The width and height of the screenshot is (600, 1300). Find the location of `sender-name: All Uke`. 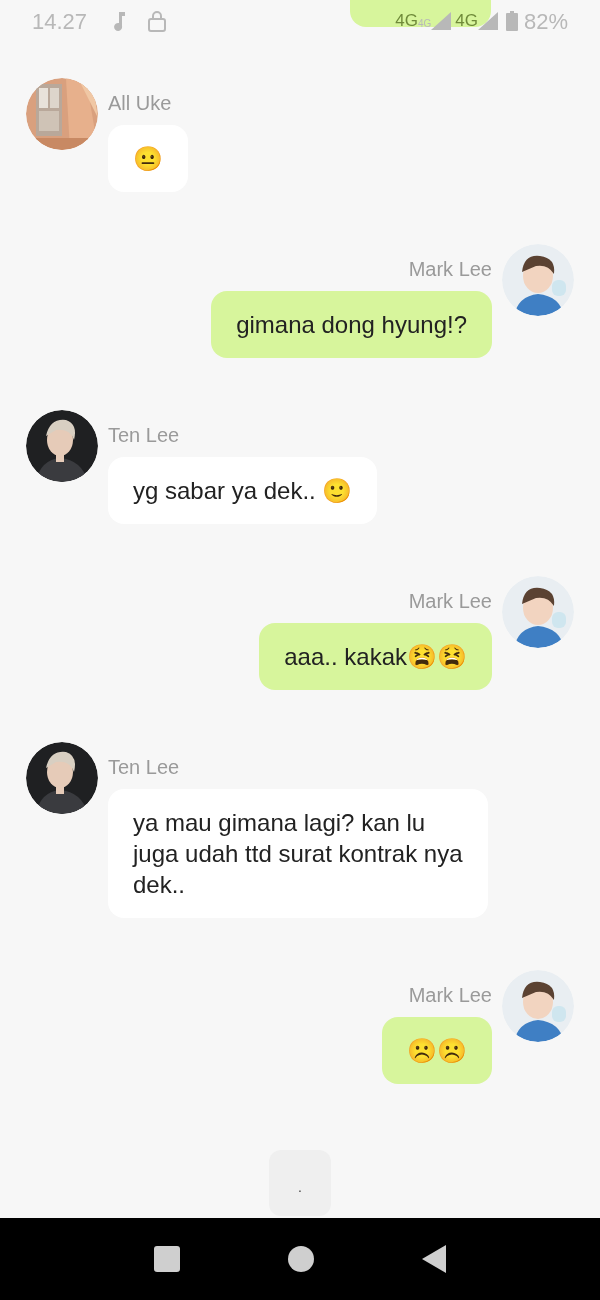

sender-name: All Uke is located at coordinates (140, 103).